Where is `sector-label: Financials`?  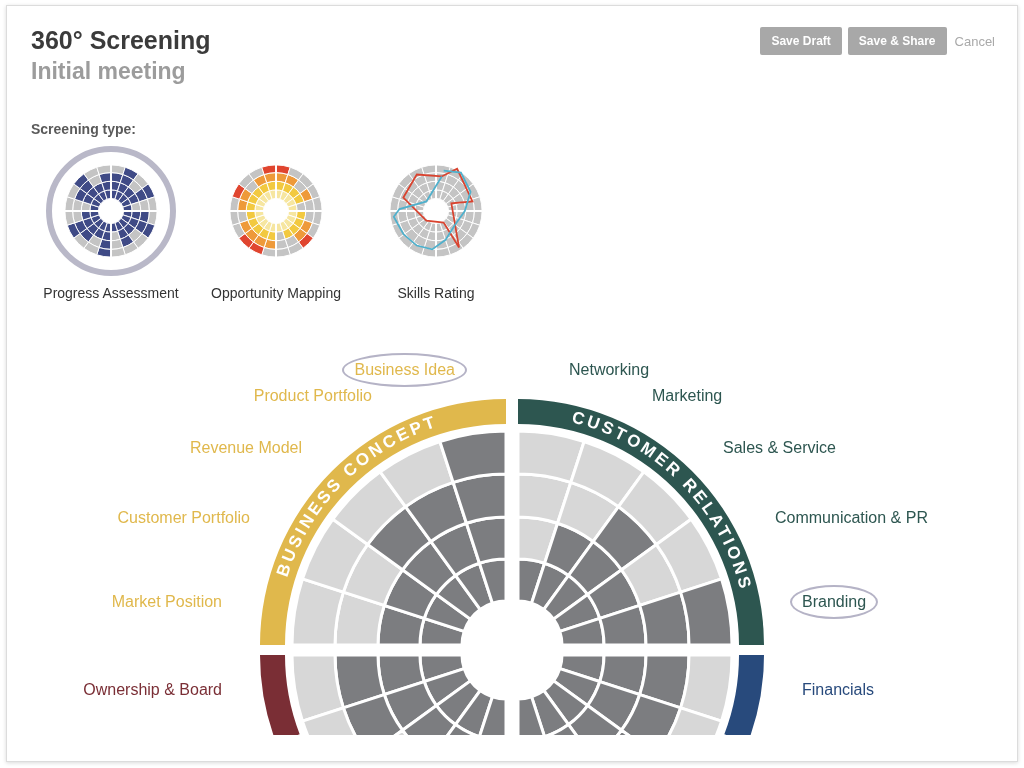
sector-label: Financials is located at coordinates (838, 690).